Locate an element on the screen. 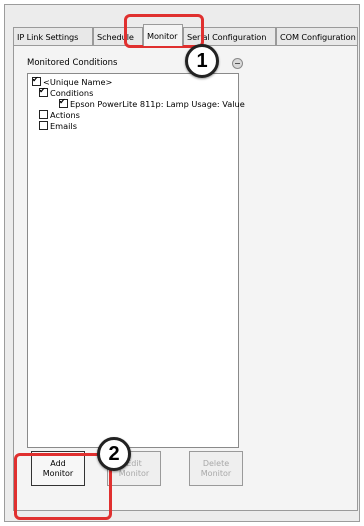 The height and width of the screenshot is (526, 364). delete-monitor-line2: Monitor is located at coordinates (216, 473).